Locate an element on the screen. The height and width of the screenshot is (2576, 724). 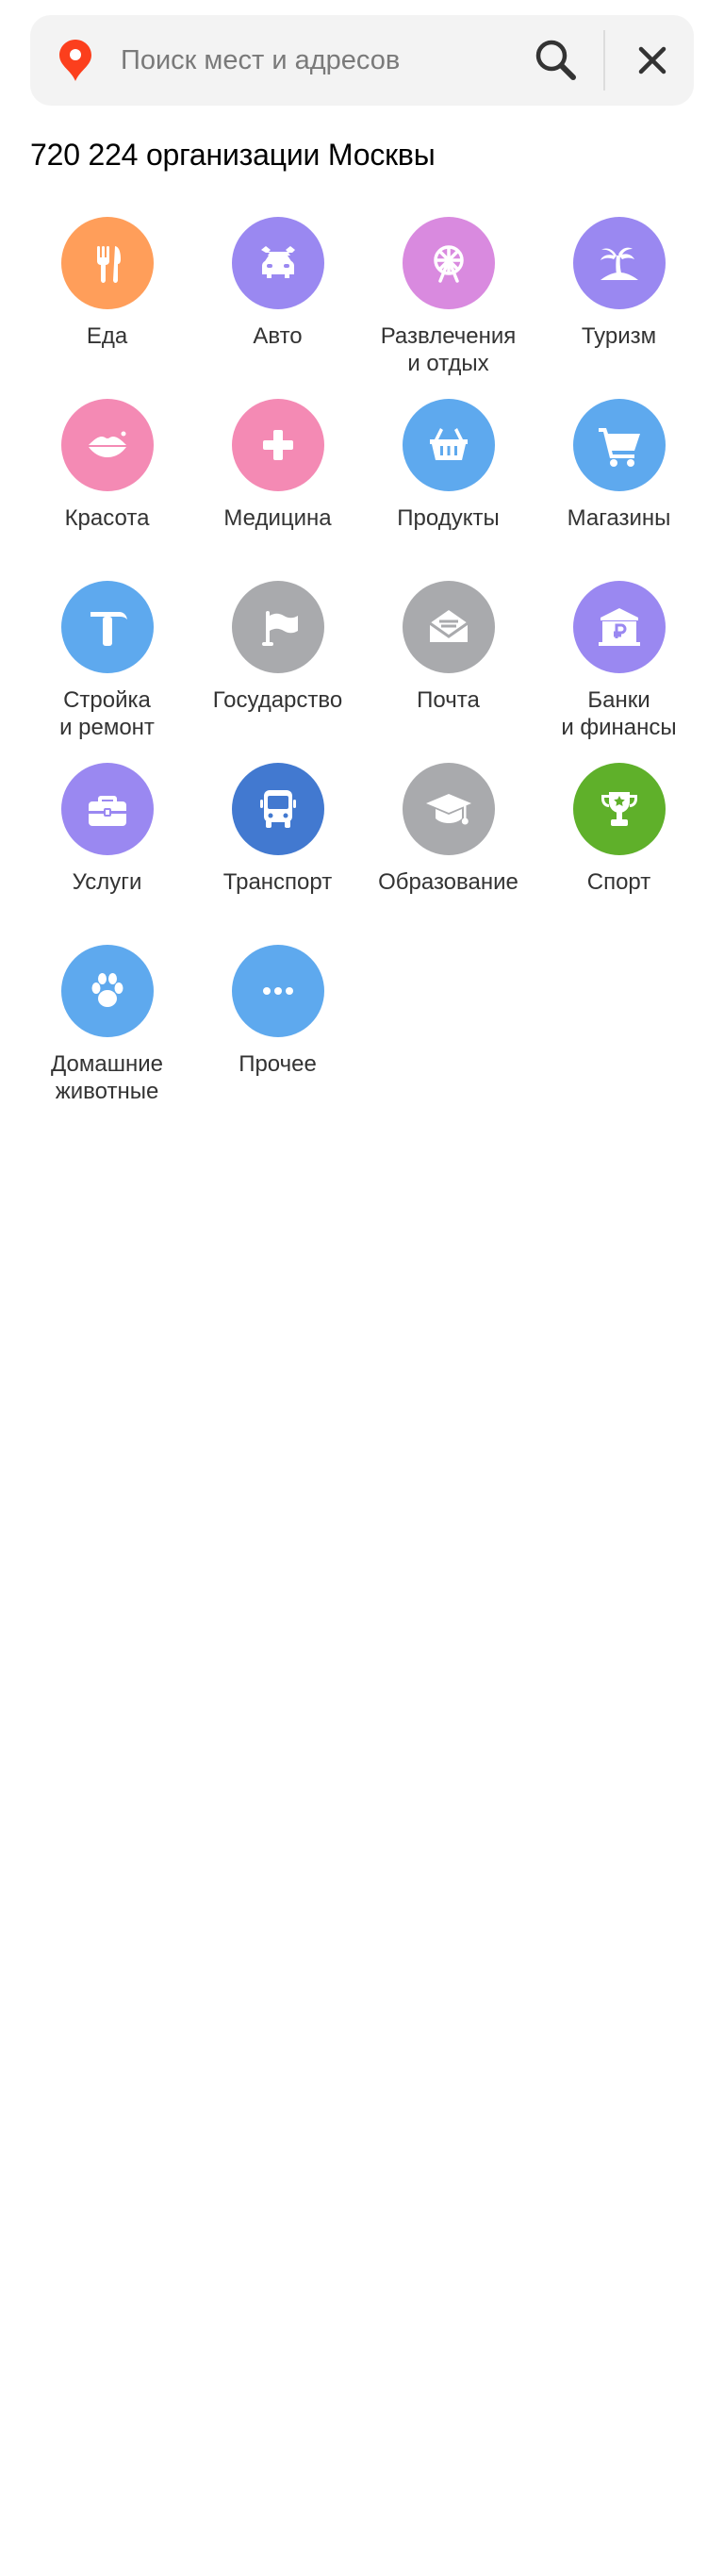
category-briefcase: Услуги is located at coordinates (107, 854).